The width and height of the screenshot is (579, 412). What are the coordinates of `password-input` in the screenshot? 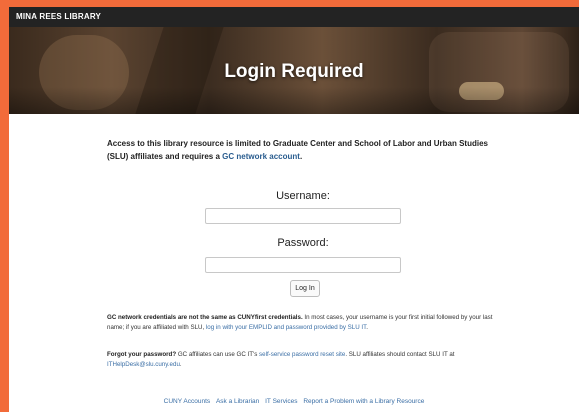 It's located at (303, 265).